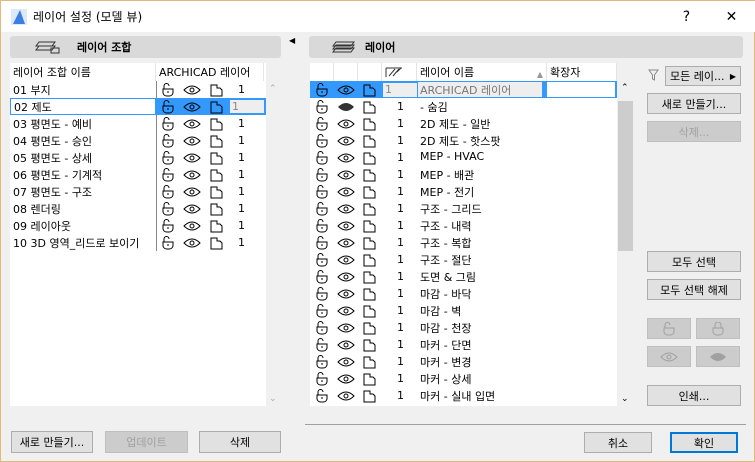  Describe the element at coordinates (138, 157) in the screenshot. I see `combination-row: 05 평면도 - 상세 1` at that location.